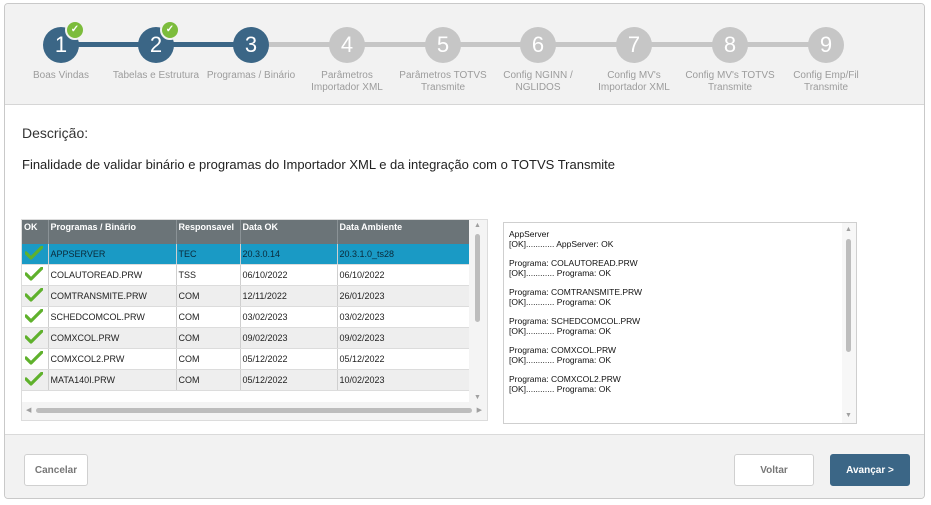 The width and height of the screenshot is (931, 505). I want to click on cell-program: COMXCOL2.PRW, so click(112, 359).